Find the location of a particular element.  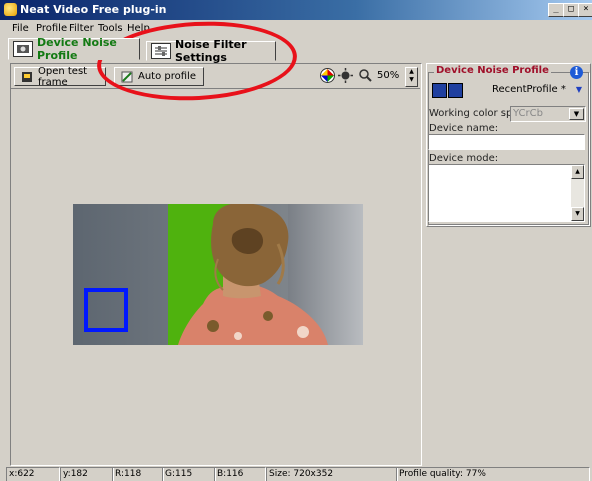

status-quality: Profile quality: 77% is located at coordinates (493, 474).